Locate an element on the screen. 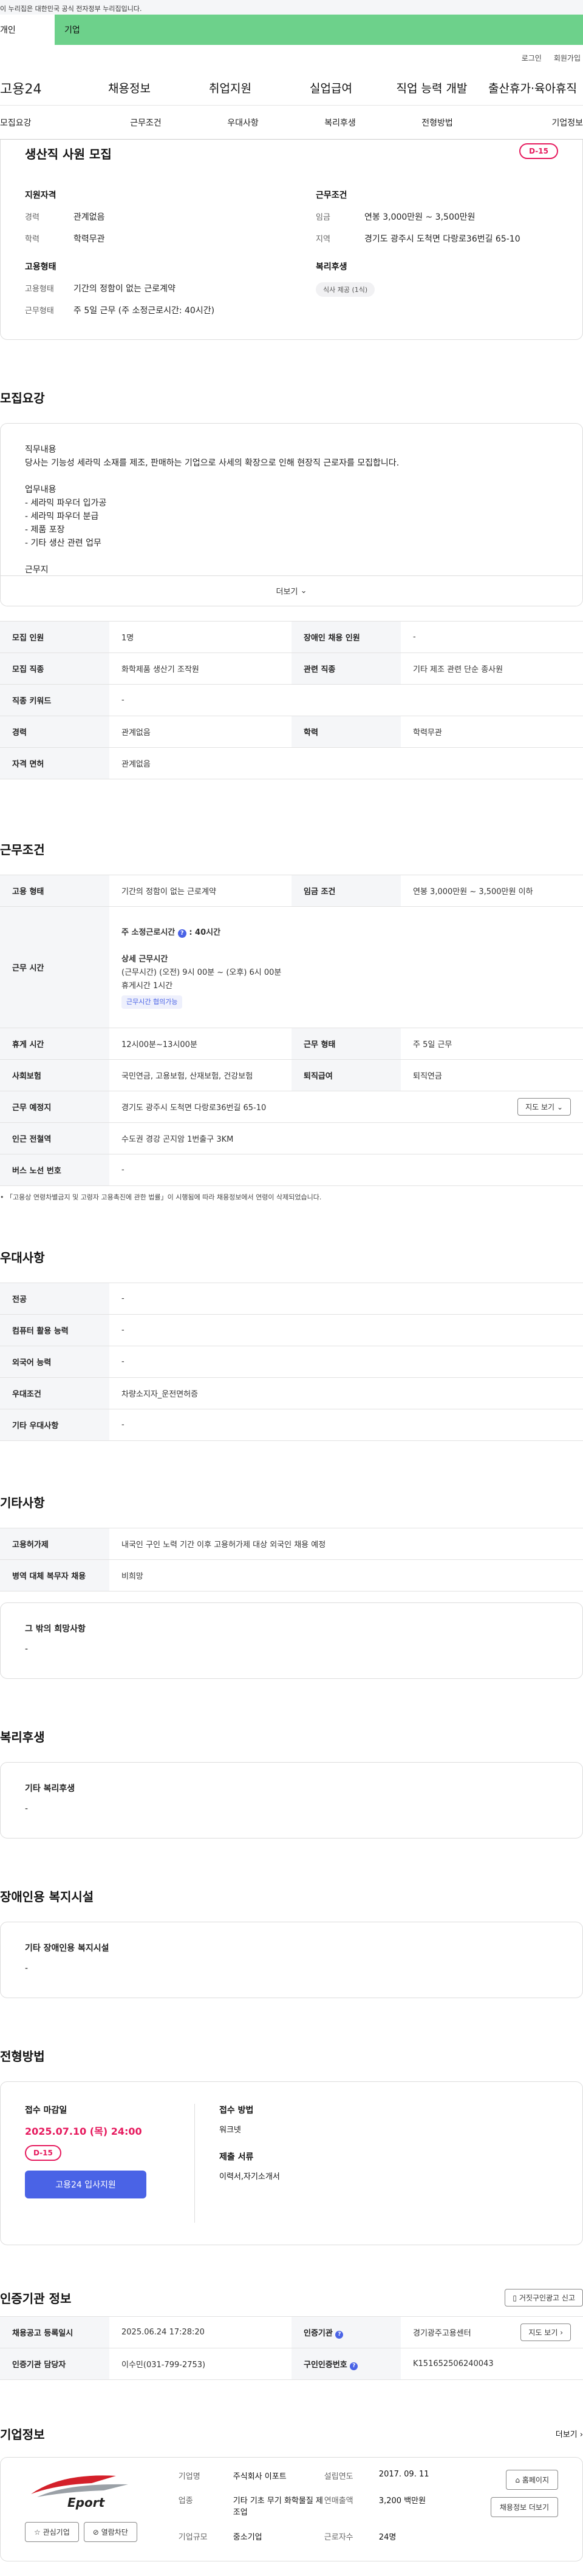 The image size is (583, 2576). table-row: 전공 - is located at coordinates (291, 1299).